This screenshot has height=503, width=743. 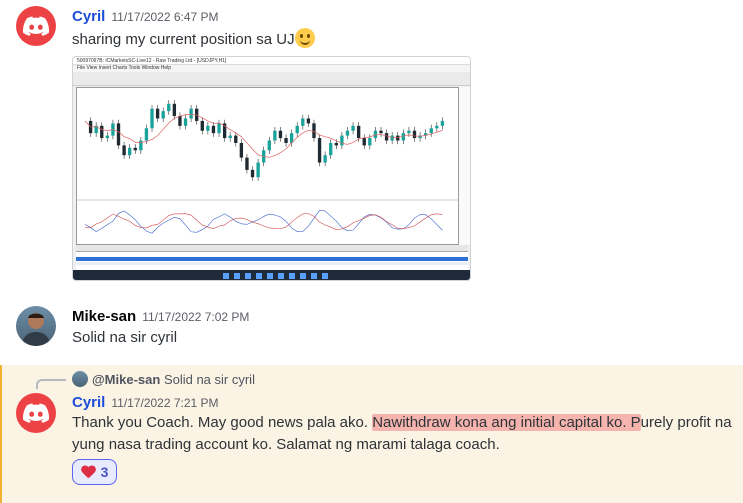 I want to click on message-text-part: Thank you Coach. May good news pala ako., so click(x=222, y=422).